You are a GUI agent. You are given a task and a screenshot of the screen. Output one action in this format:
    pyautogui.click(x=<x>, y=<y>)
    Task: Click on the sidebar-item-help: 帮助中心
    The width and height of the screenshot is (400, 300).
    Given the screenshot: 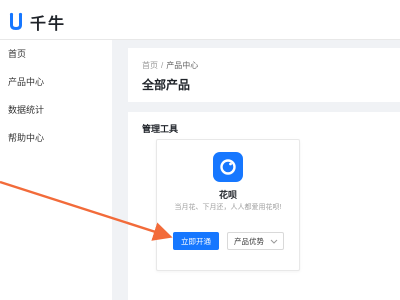 What is the action you would take?
    pyautogui.click(x=56, y=138)
    